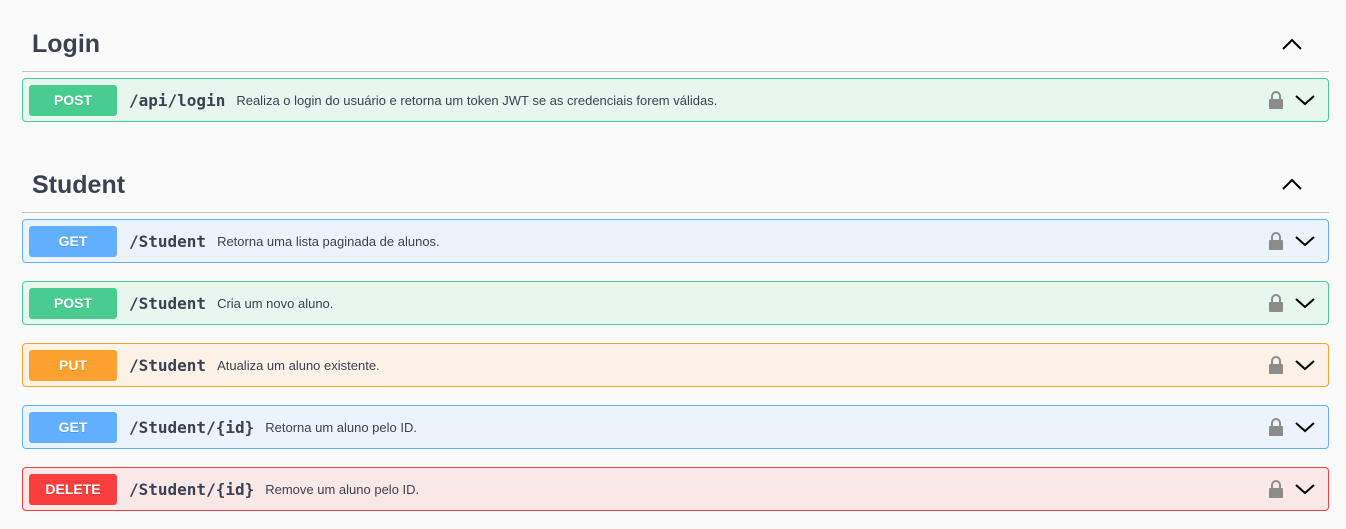 This screenshot has width=1346, height=529. Describe the element at coordinates (328, 241) in the screenshot. I see `operation-summary: Retorna uma lista paginada de alunos.` at that location.